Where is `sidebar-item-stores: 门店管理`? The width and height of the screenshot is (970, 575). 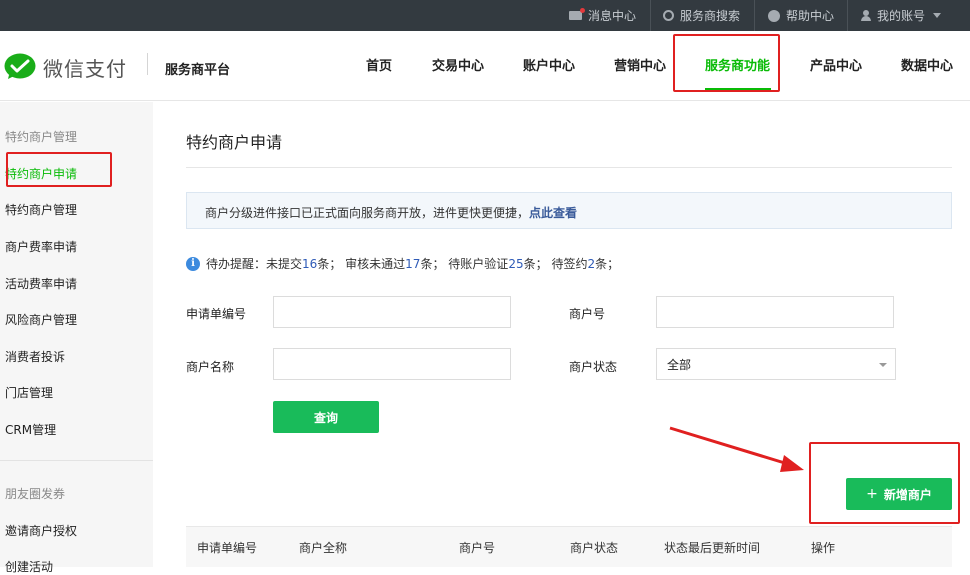
sidebar-item-stores: 门店管理 is located at coordinates (29, 392).